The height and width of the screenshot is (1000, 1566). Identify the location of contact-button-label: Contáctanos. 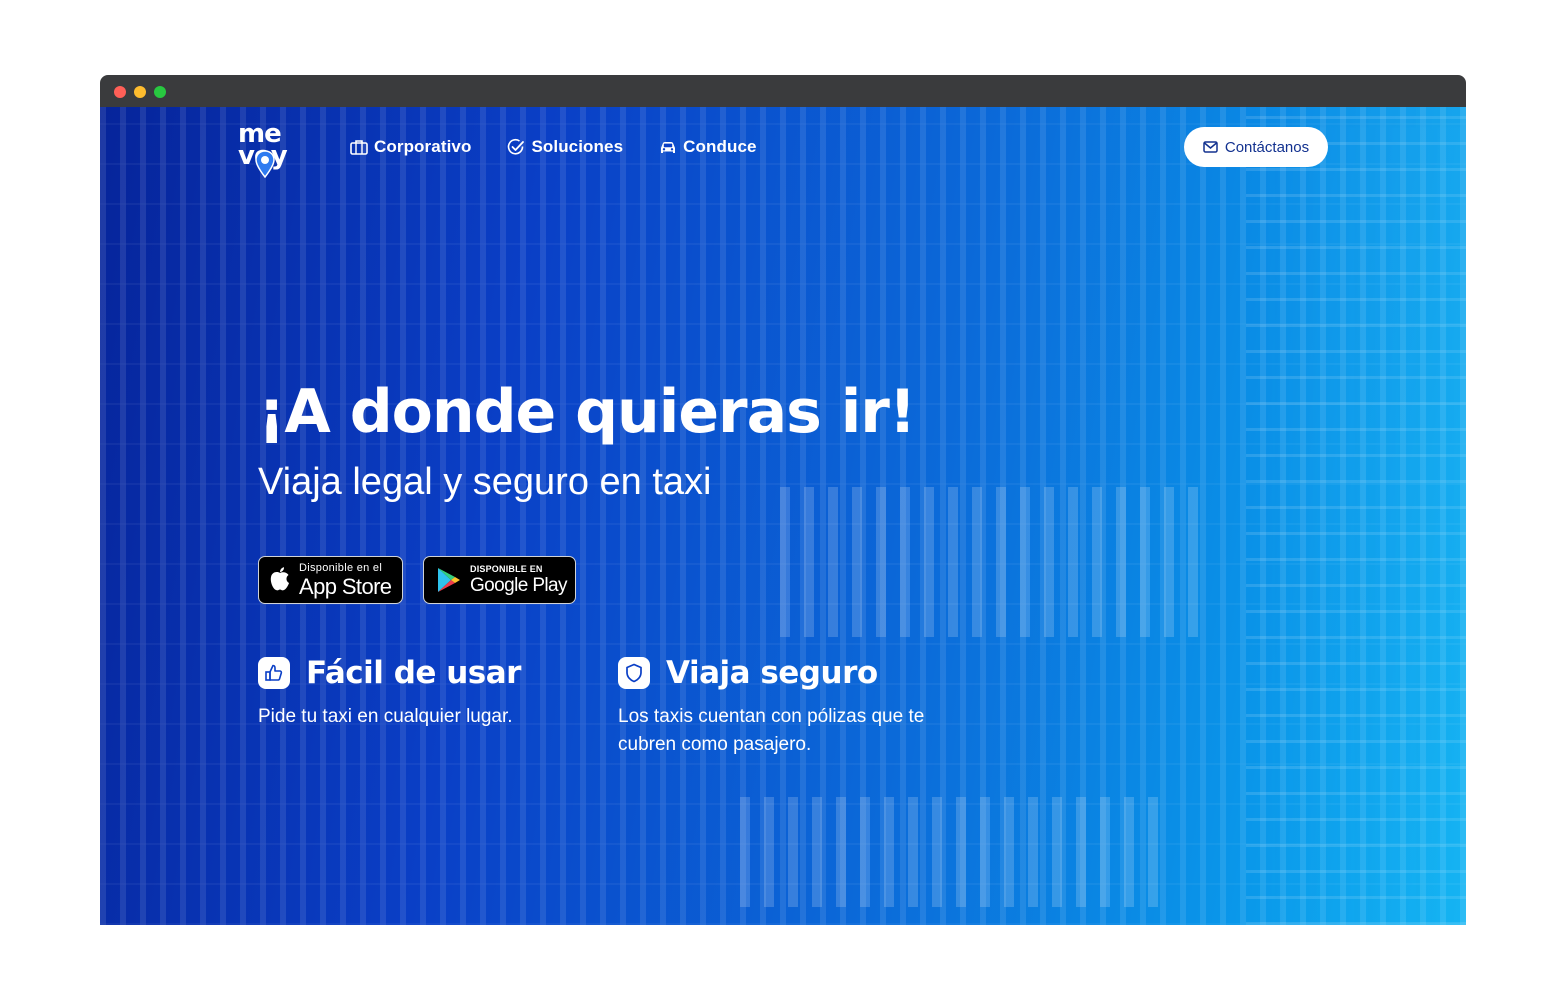
(1267, 147).